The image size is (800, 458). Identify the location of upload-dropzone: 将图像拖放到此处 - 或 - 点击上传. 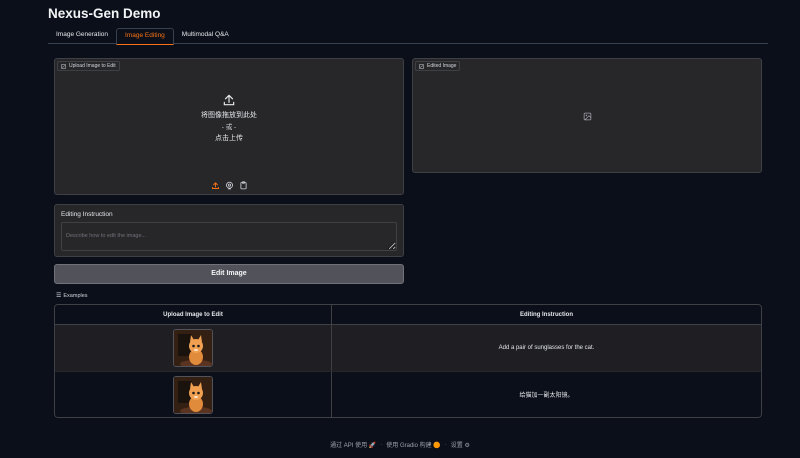
(229, 119).